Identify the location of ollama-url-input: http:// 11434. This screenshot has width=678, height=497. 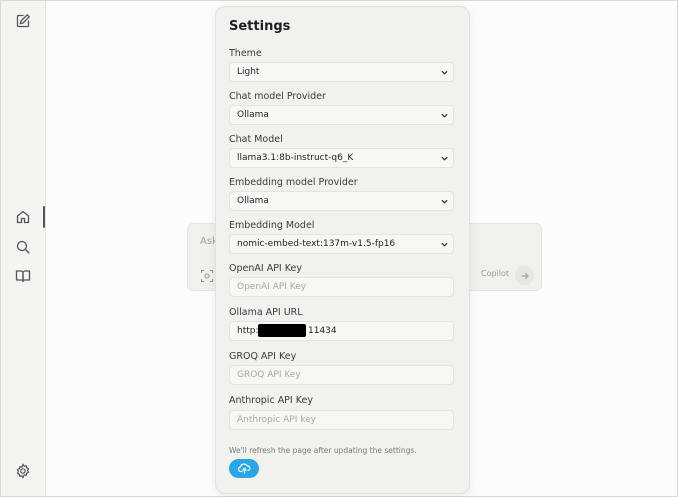
(341, 331).